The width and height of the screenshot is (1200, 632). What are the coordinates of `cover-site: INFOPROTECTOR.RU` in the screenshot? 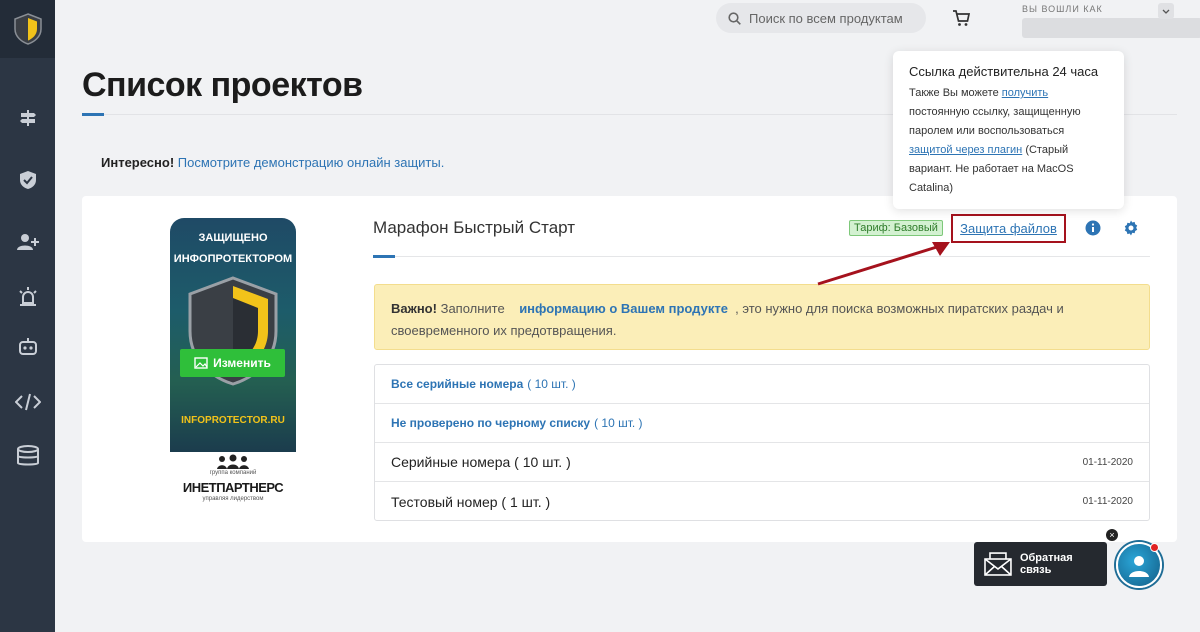 It's located at (233, 420).